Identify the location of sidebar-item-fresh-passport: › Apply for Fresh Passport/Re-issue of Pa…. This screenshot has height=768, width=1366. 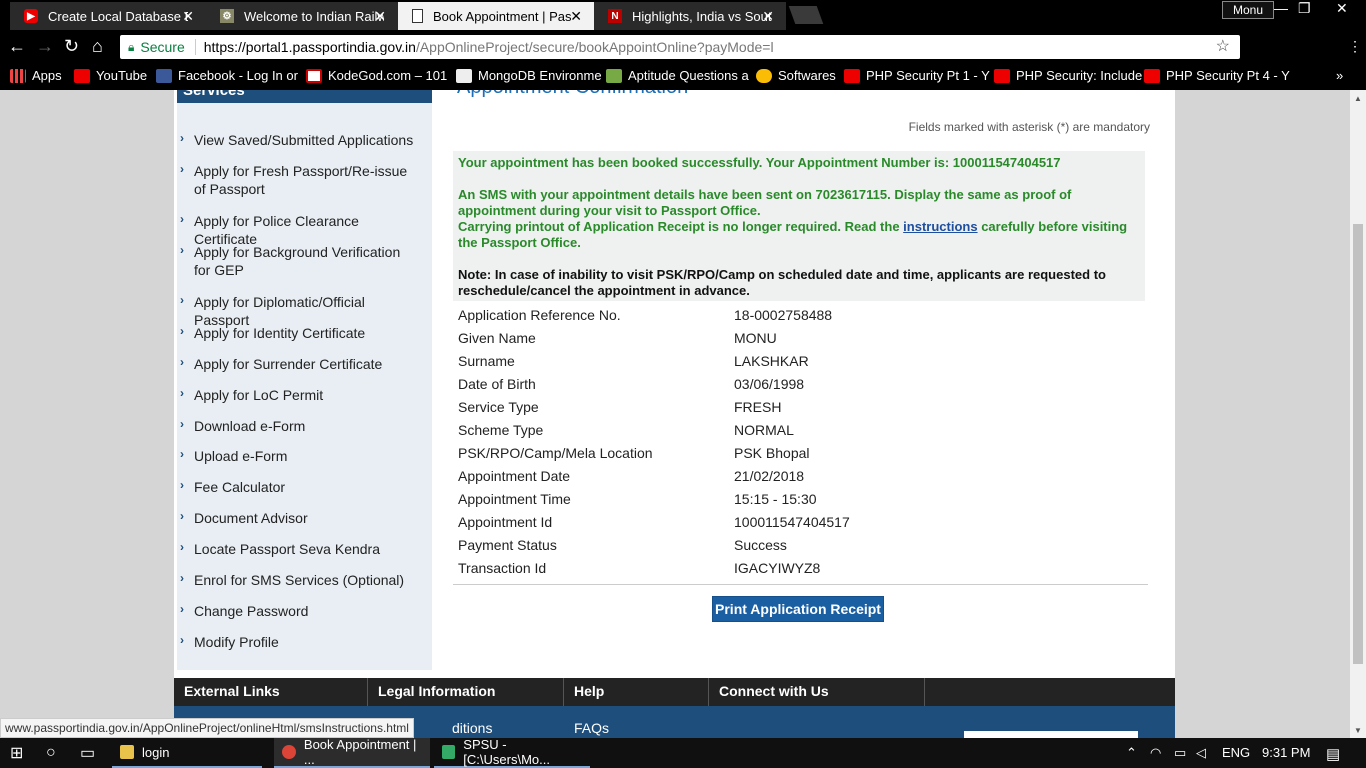
(304, 180).